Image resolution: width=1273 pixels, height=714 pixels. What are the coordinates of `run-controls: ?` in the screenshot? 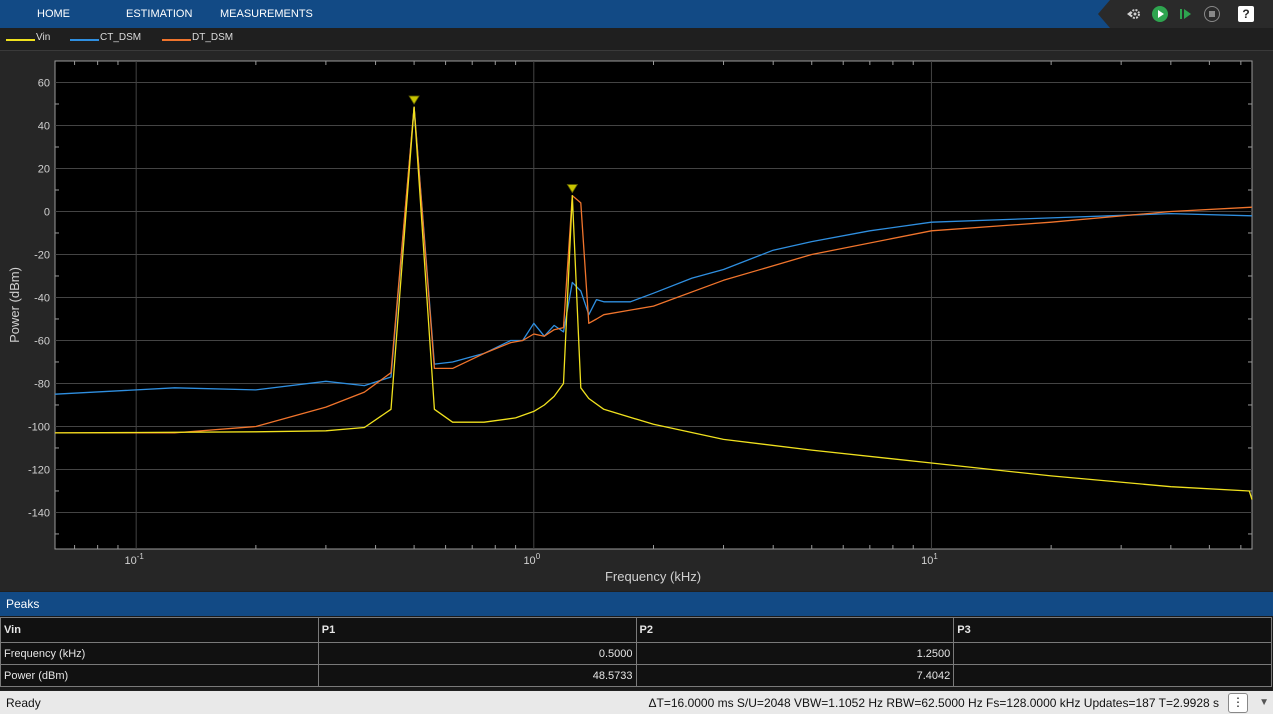 It's located at (1185, 14).